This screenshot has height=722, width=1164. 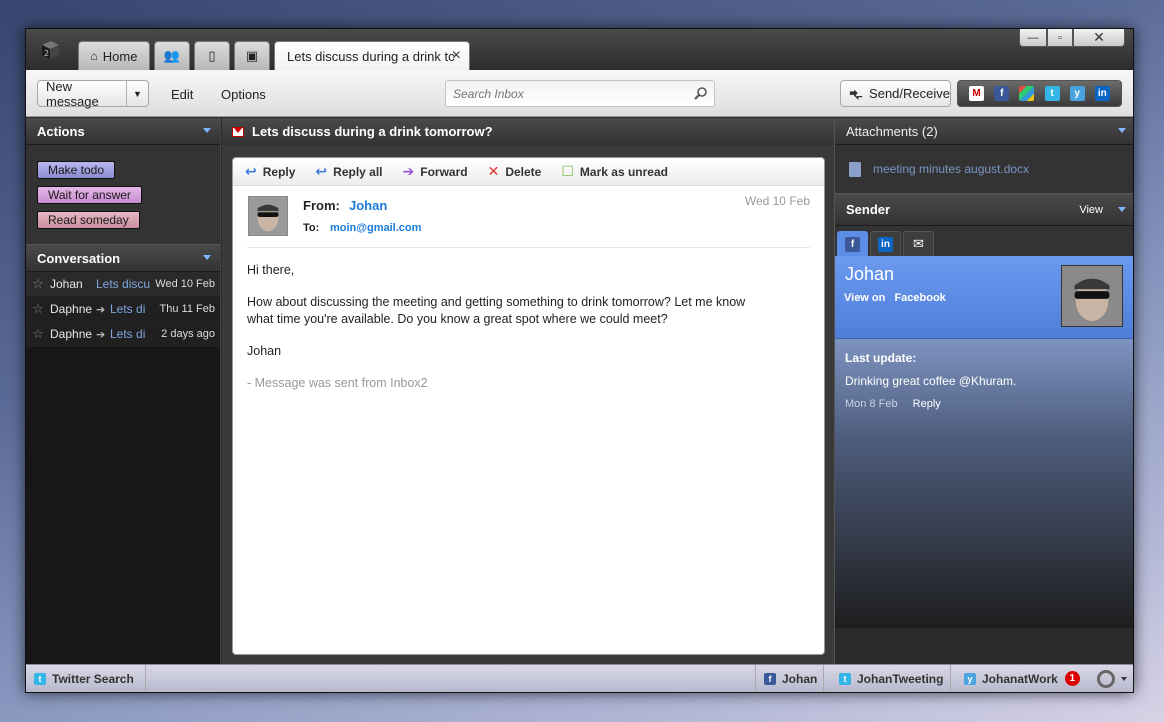 I want to click on tab-facebook: f, so click(x=852, y=243).